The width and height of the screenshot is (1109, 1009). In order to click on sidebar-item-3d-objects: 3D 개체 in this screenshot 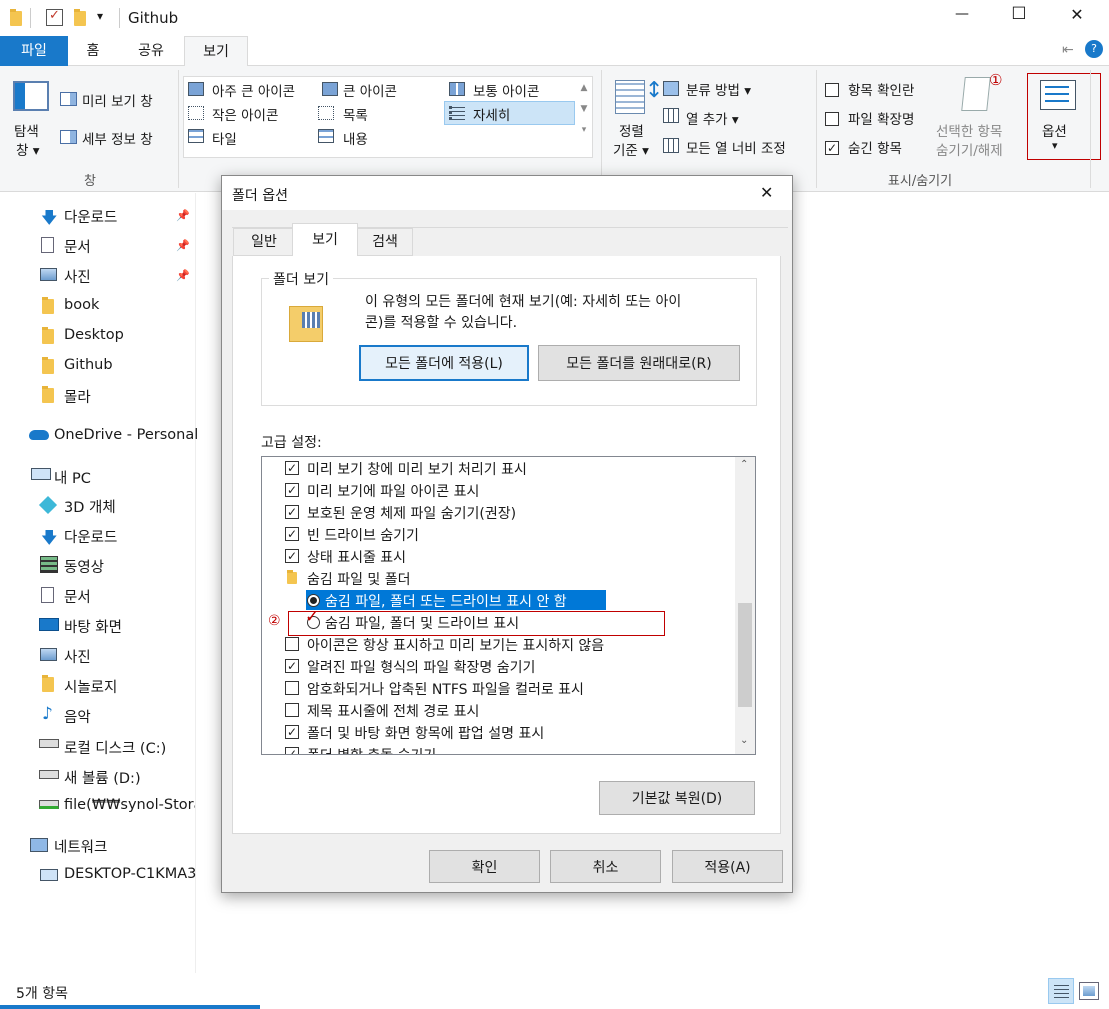, I will do `click(90, 506)`.